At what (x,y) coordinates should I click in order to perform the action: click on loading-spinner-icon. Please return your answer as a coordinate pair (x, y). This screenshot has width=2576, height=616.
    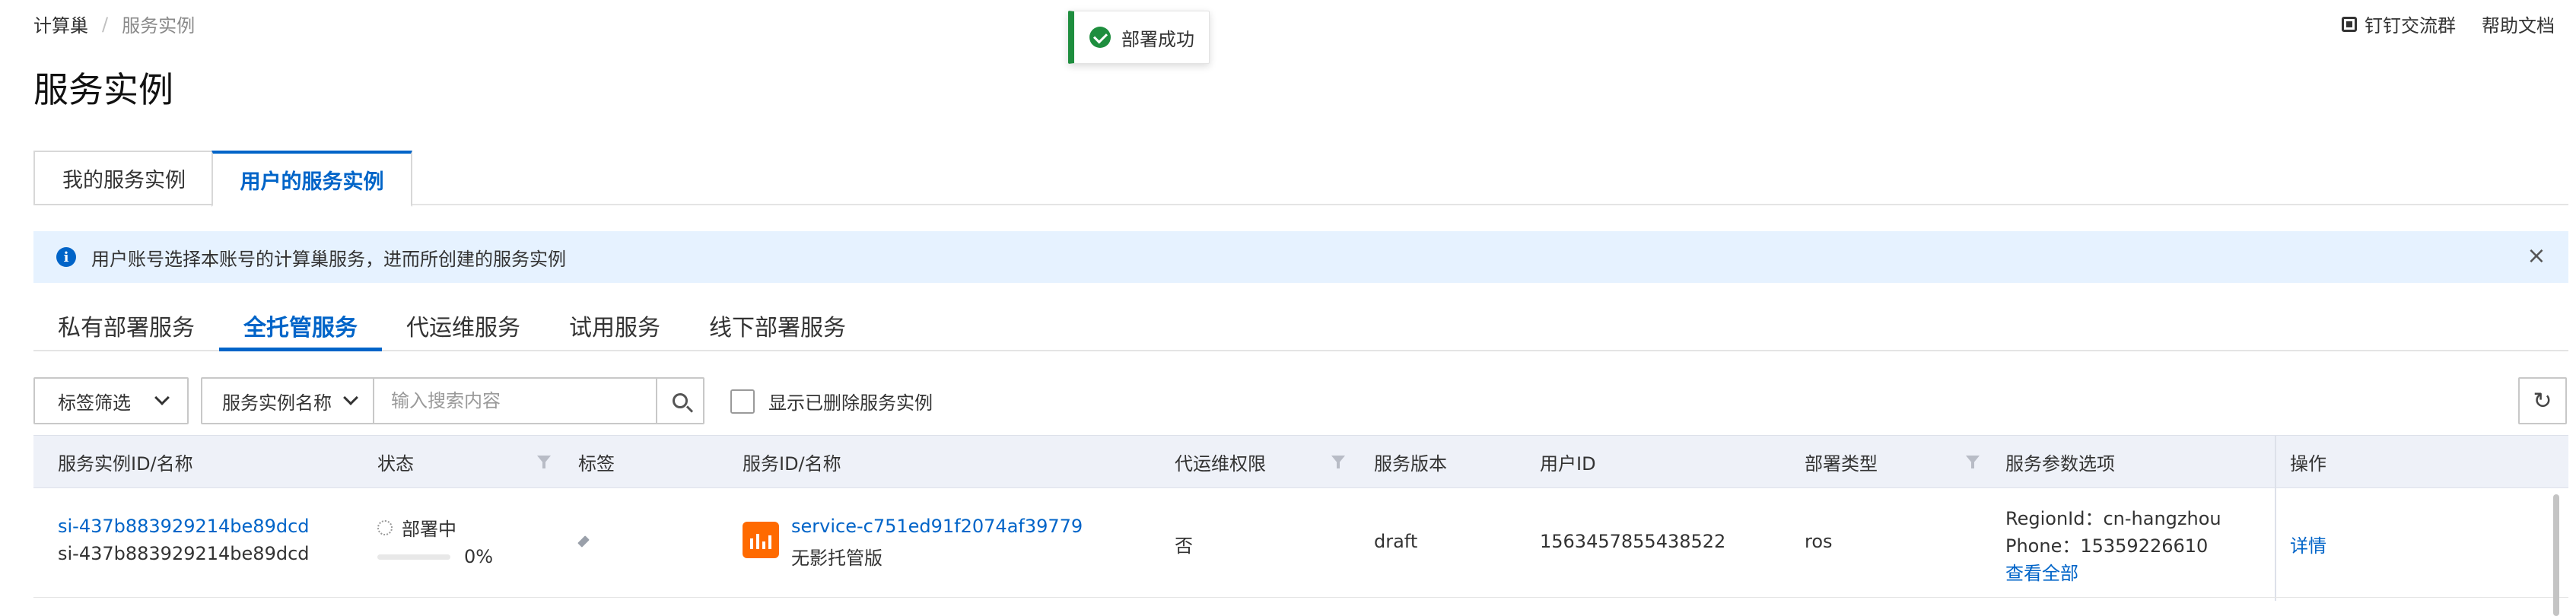
    Looking at the image, I should click on (385, 527).